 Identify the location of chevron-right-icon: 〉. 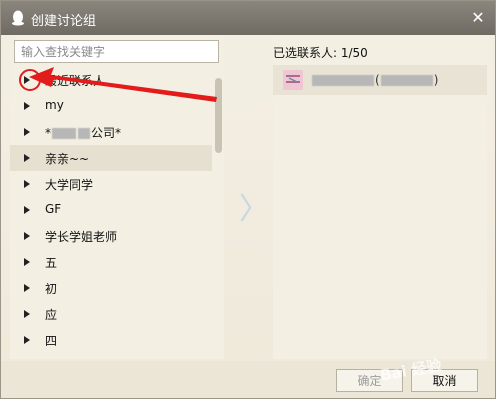
(254, 206).